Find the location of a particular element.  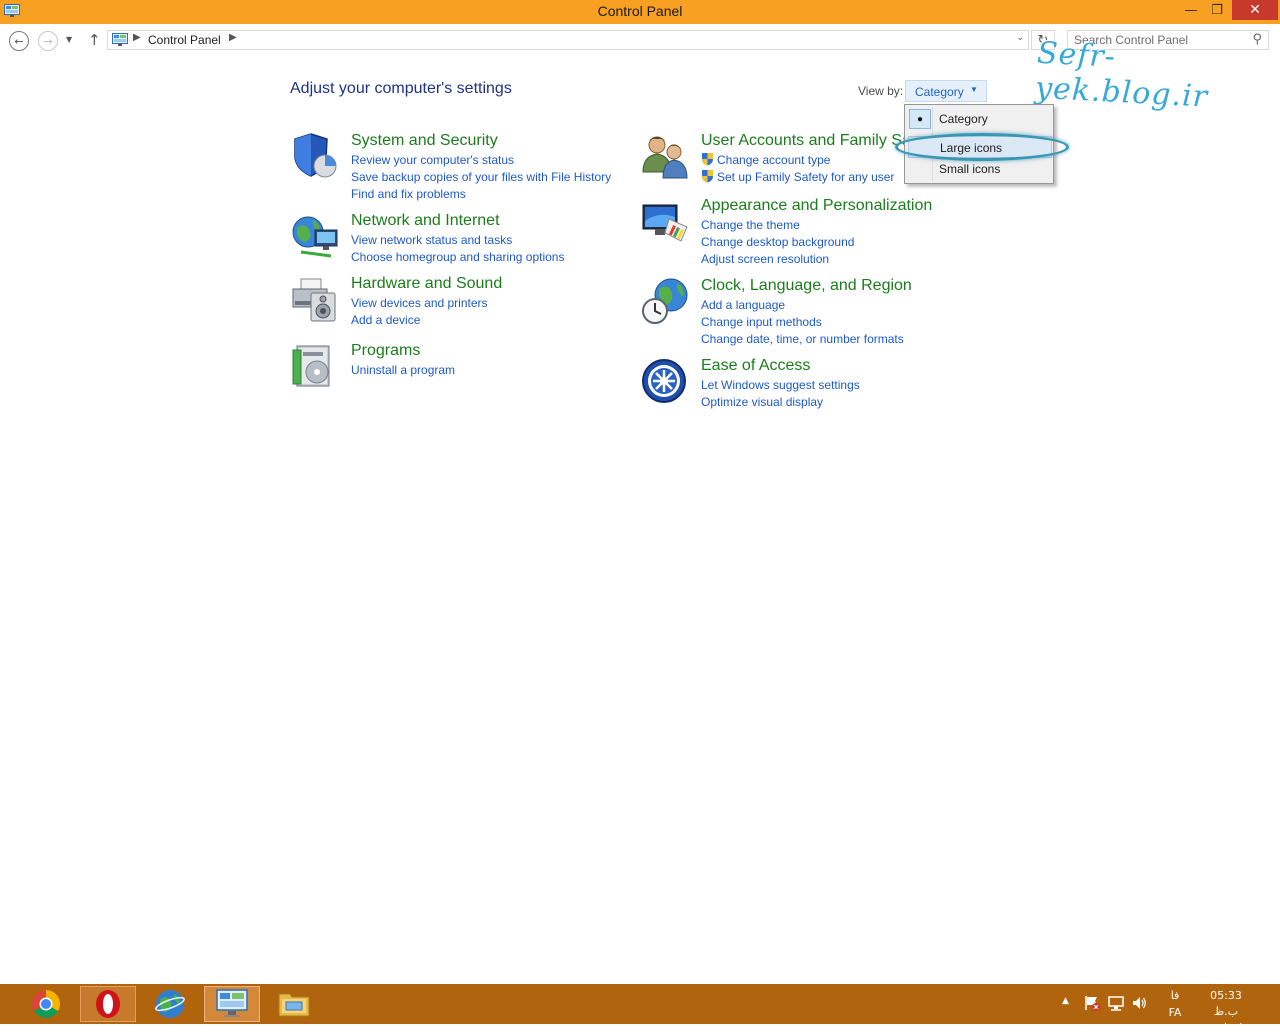

category-title: System and Security is located at coordinates (424, 141).